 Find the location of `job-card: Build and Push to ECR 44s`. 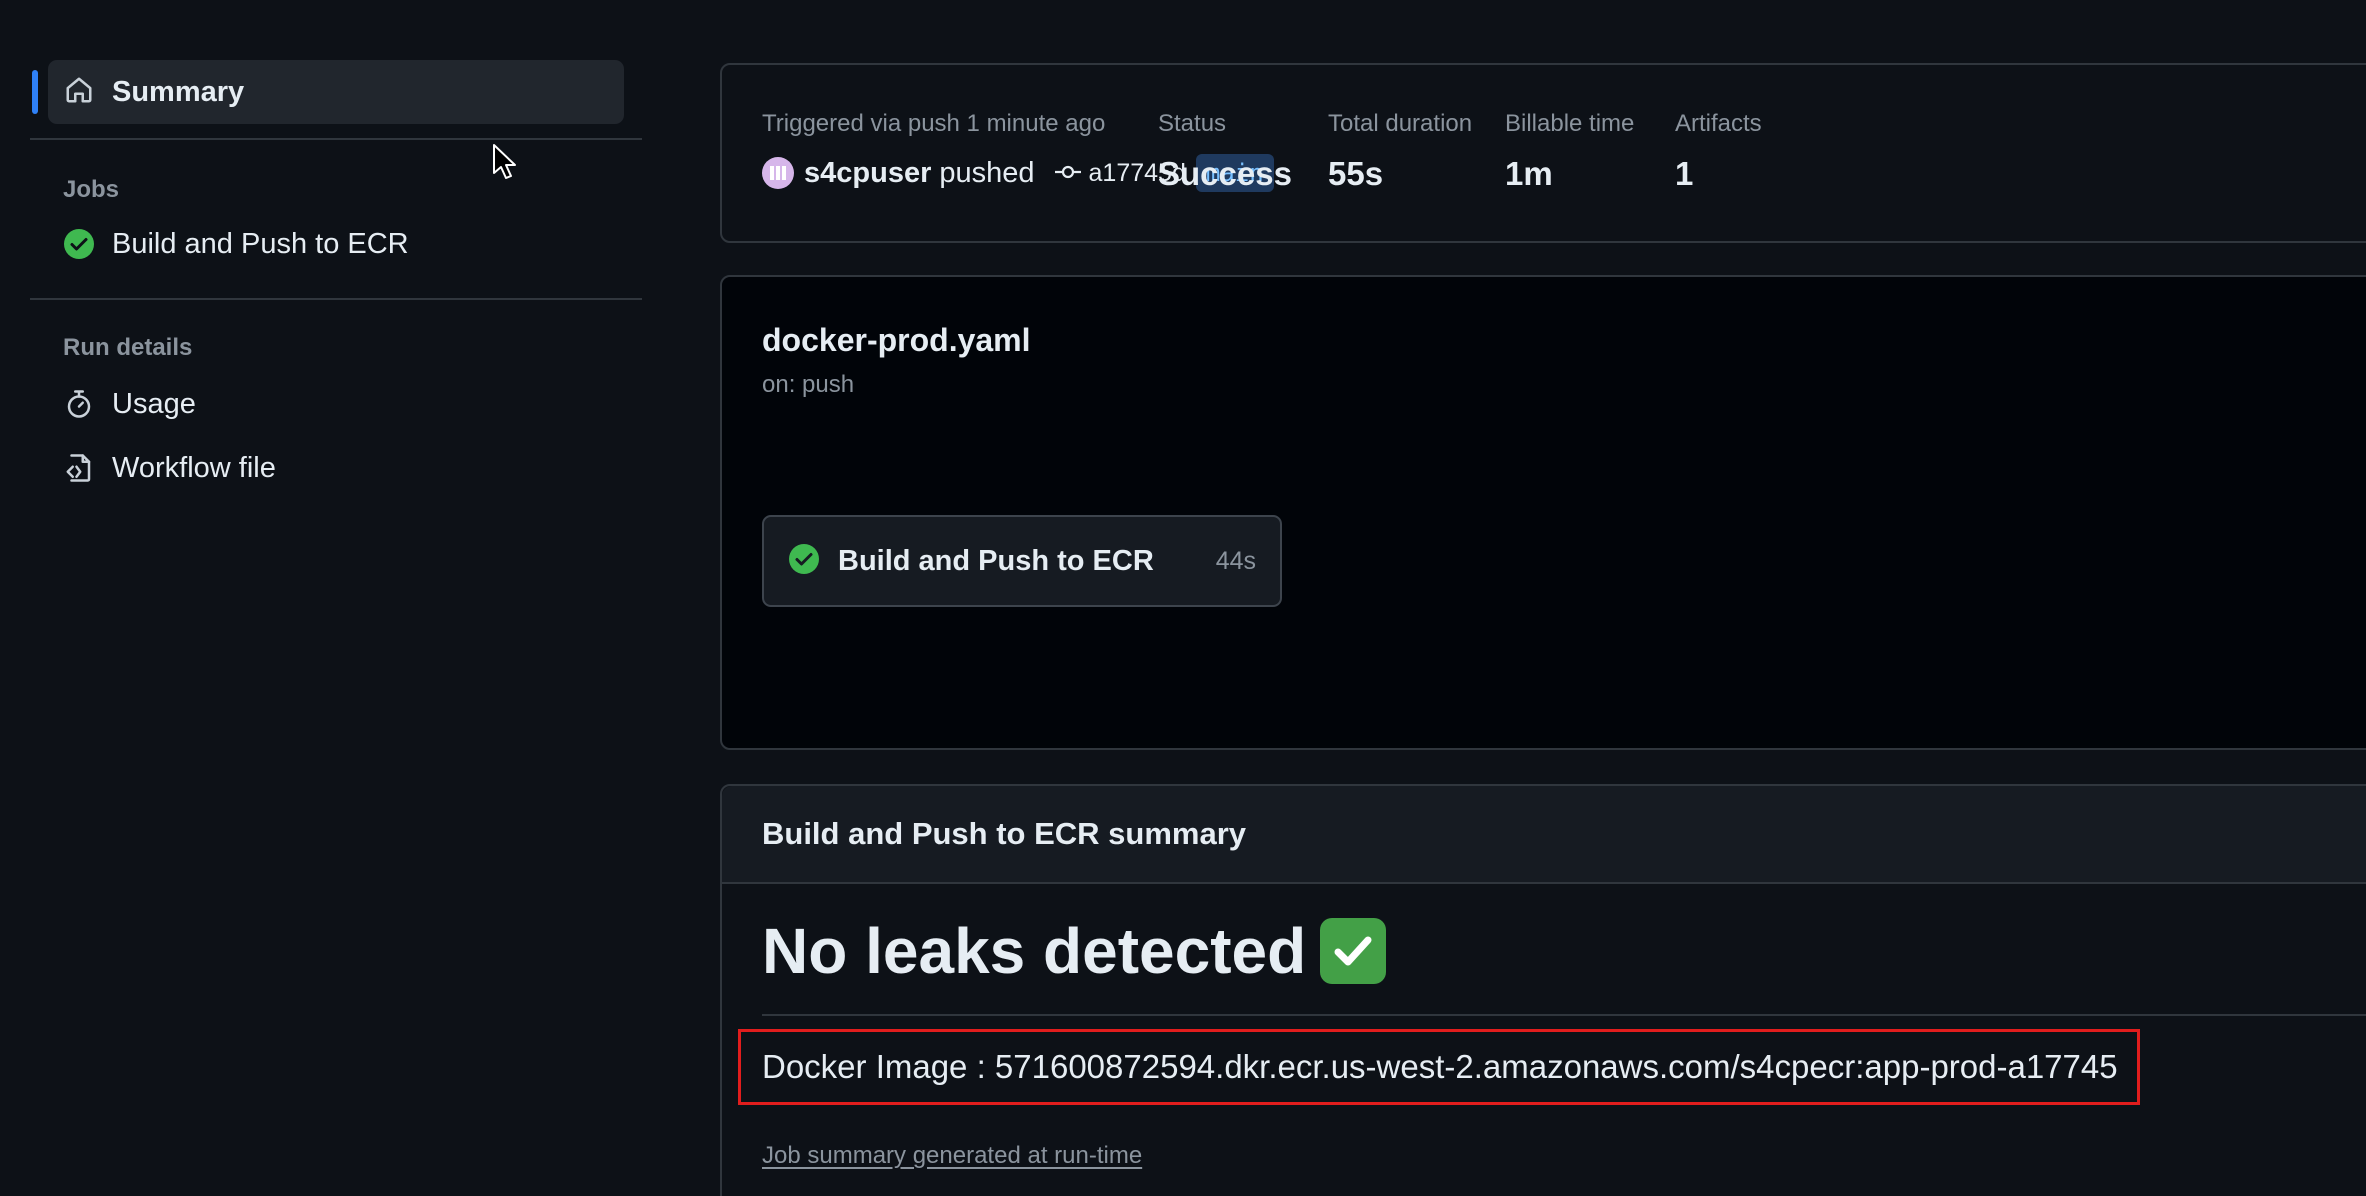

job-card: Build and Push to ECR 44s is located at coordinates (1022, 561).